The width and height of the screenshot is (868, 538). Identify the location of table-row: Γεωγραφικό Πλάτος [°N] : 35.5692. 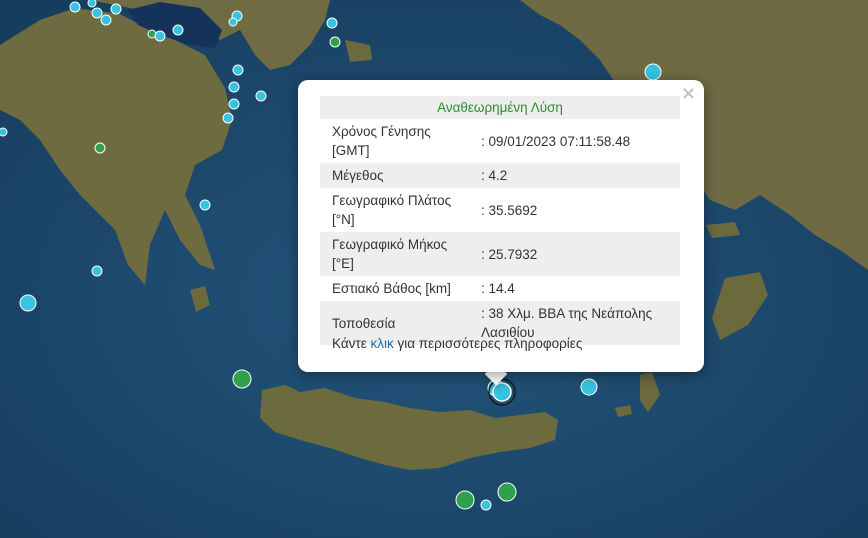
(500, 210).